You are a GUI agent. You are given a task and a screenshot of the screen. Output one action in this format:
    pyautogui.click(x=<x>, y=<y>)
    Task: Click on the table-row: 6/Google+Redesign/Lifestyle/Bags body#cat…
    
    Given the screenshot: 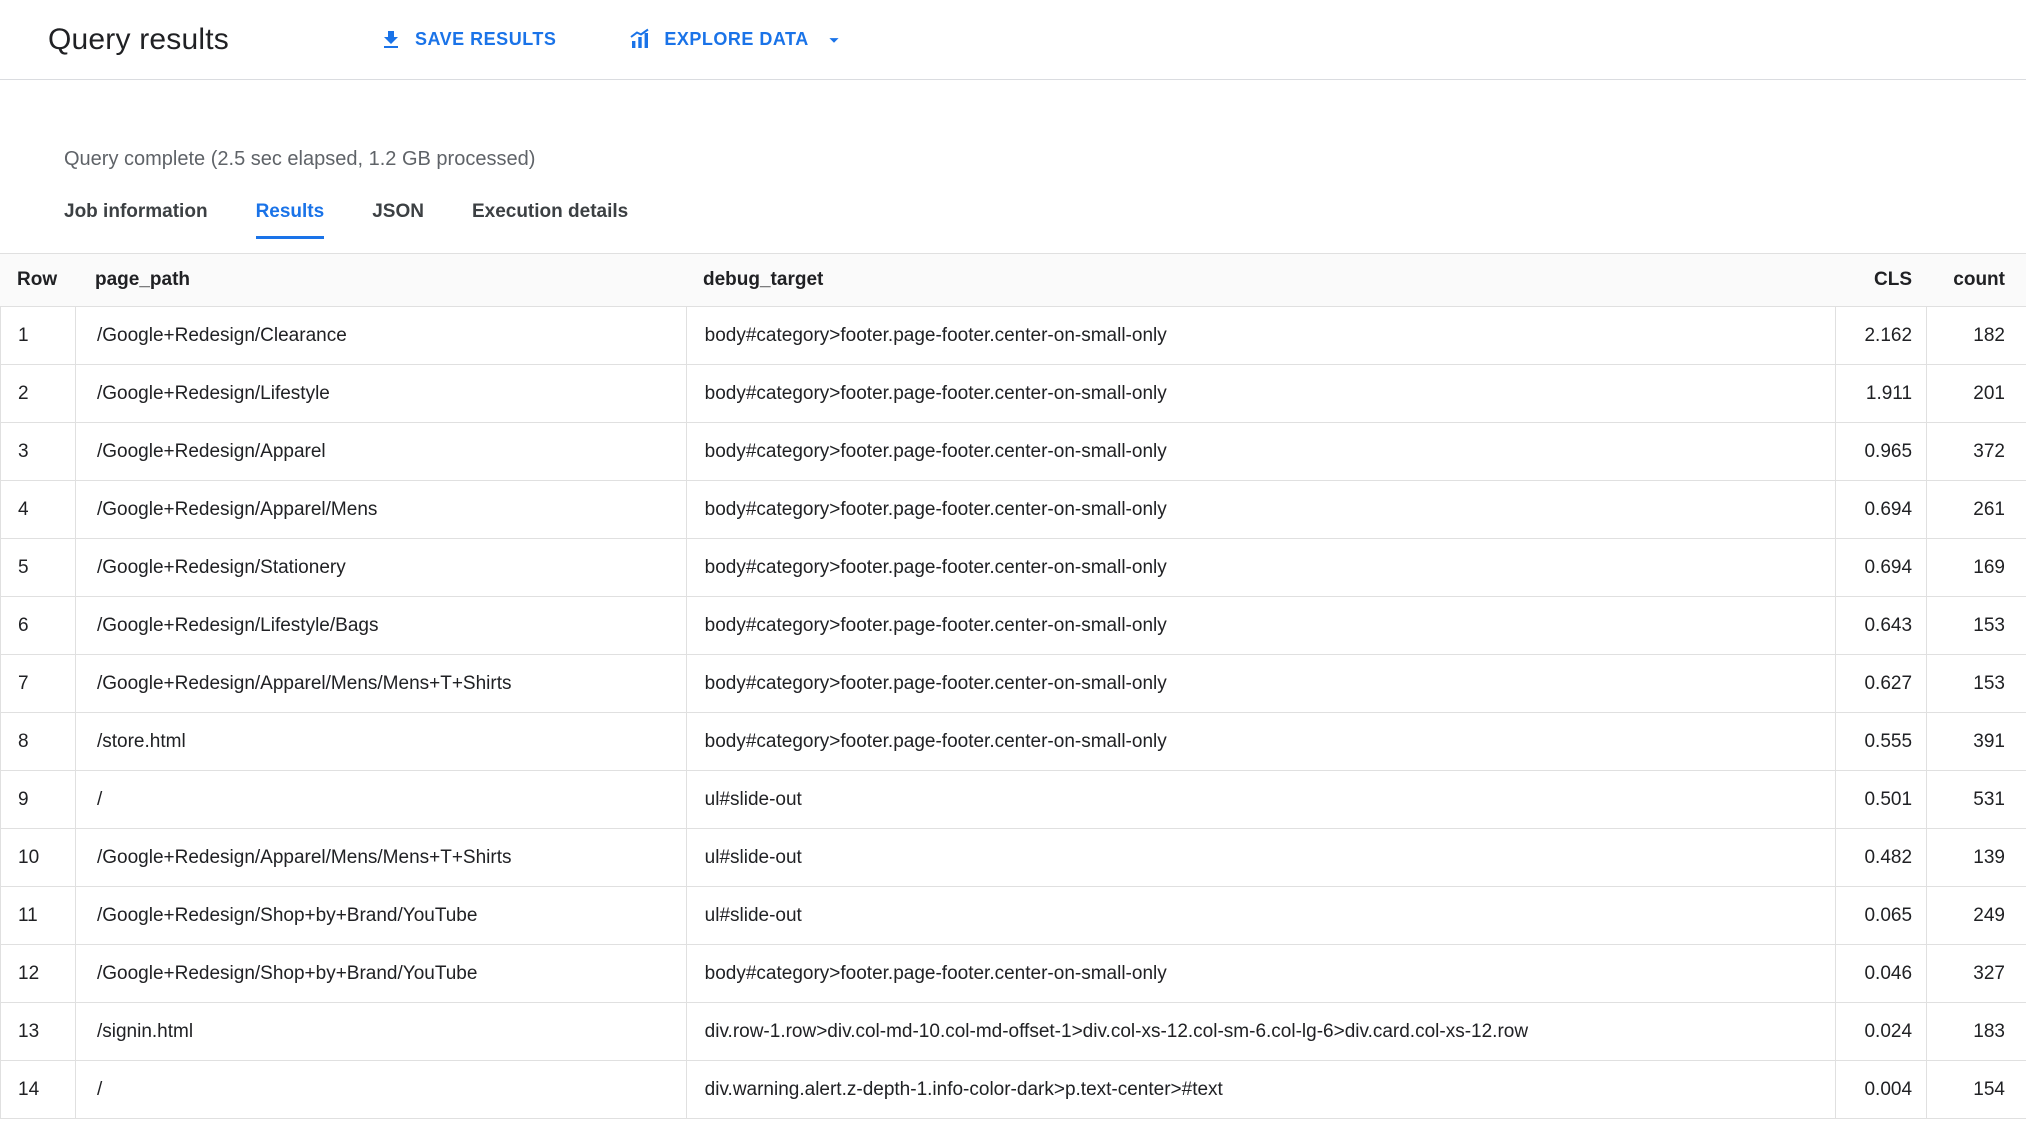 What is the action you would take?
    pyautogui.click(x=1013, y=625)
    